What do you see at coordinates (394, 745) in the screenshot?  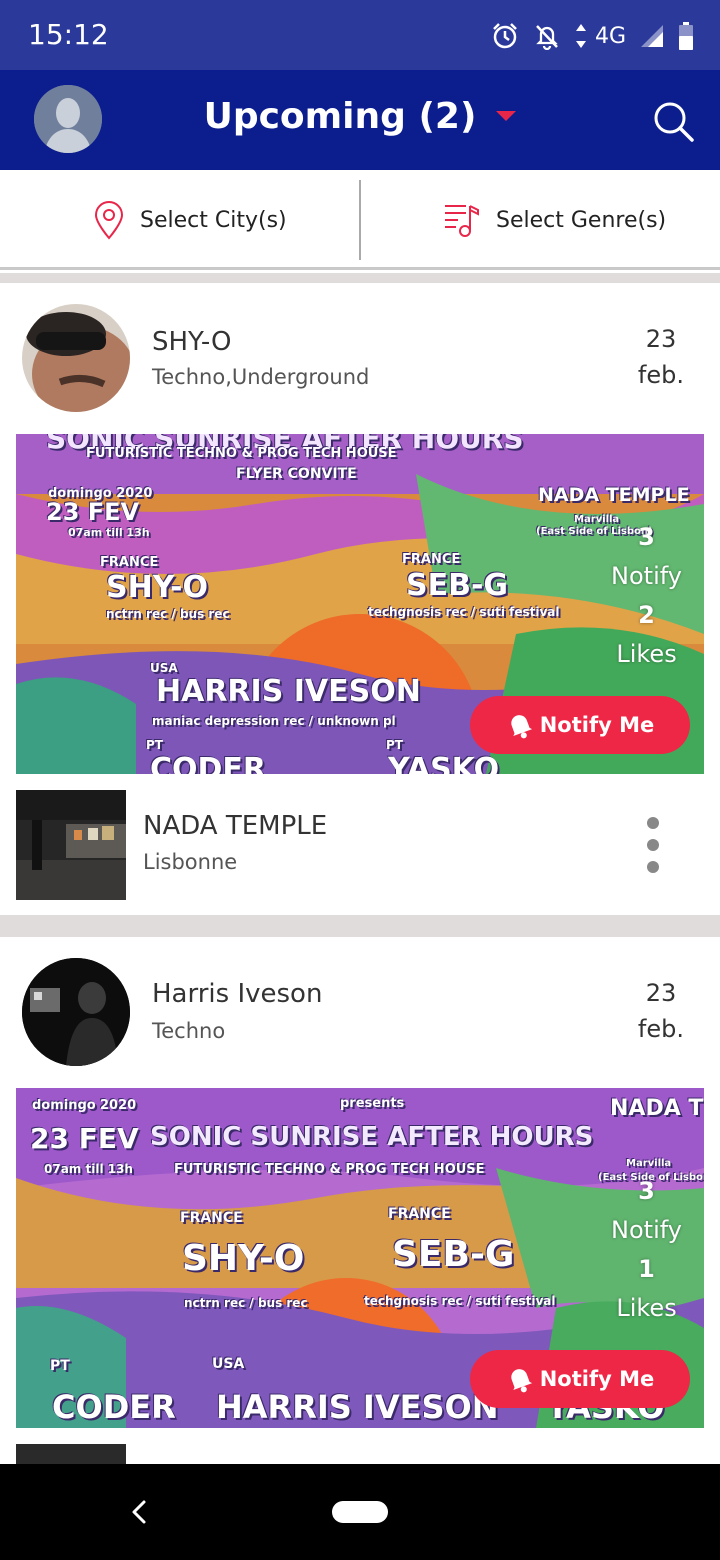 I see `flyer-country-e: PT` at bounding box center [394, 745].